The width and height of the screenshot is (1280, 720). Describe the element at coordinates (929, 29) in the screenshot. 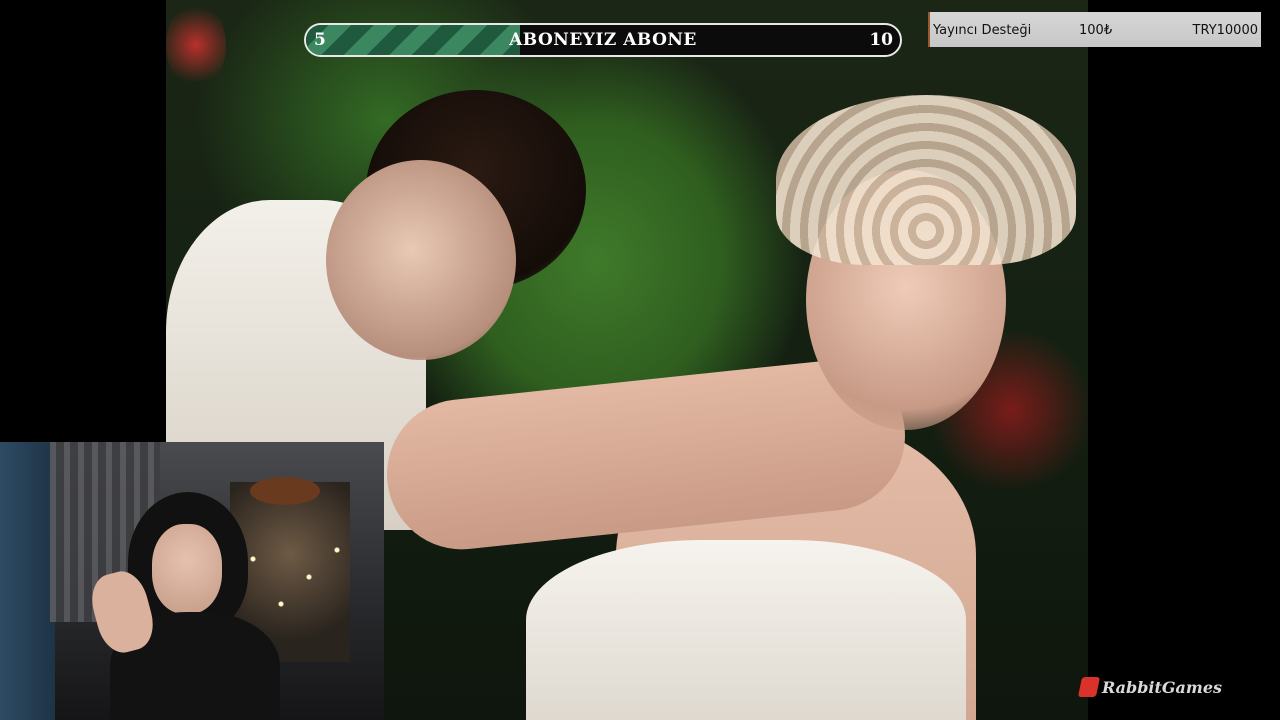

I see `donation-accent-bar` at that location.